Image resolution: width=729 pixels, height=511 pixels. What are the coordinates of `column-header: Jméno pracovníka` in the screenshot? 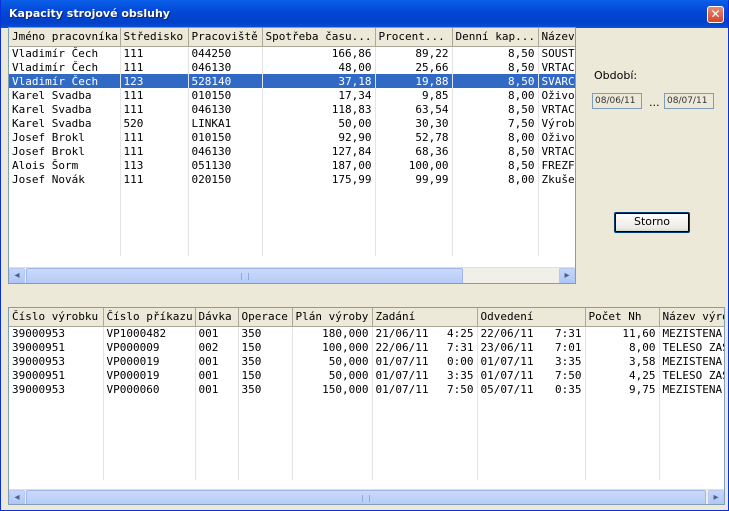 It's located at (65, 37).